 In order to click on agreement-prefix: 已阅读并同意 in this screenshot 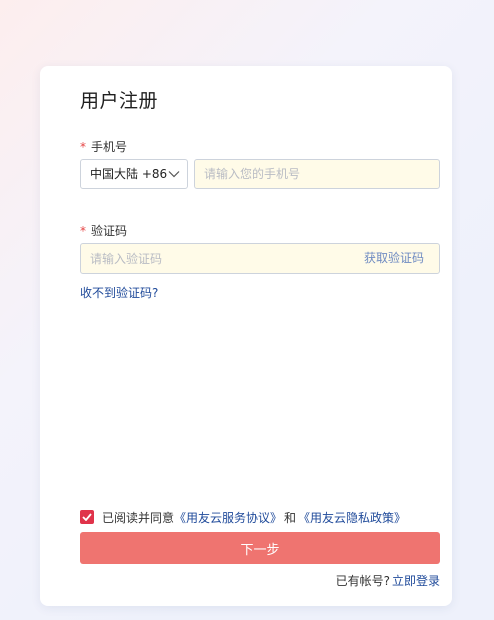, I will do `click(138, 517)`.